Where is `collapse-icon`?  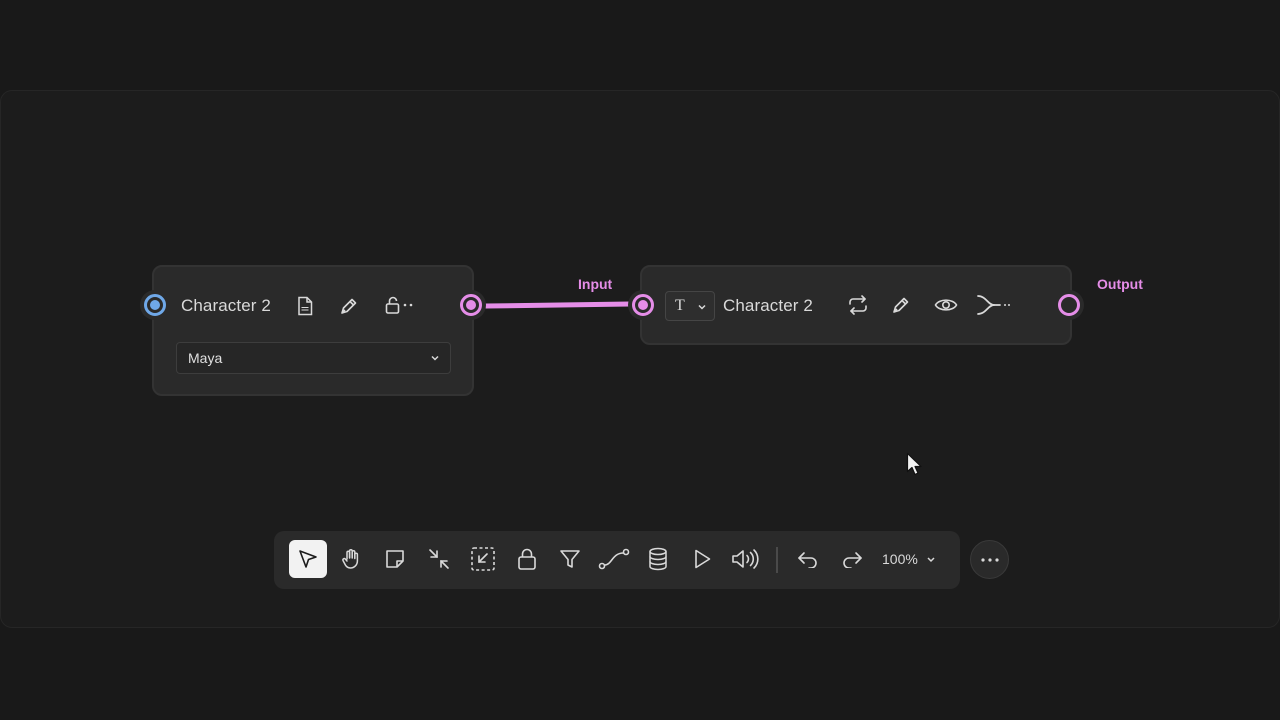
collapse-icon is located at coordinates (439, 559).